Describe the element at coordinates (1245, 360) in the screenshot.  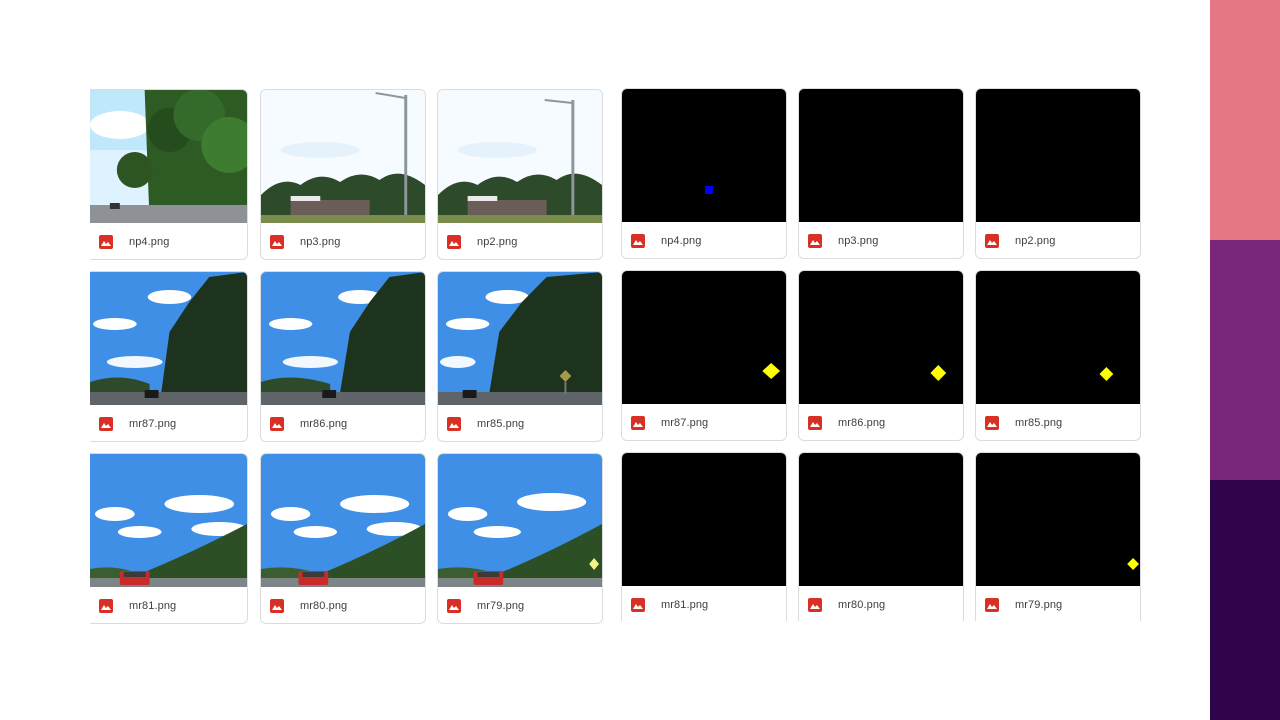
I see `accent-stripe-purple` at that location.